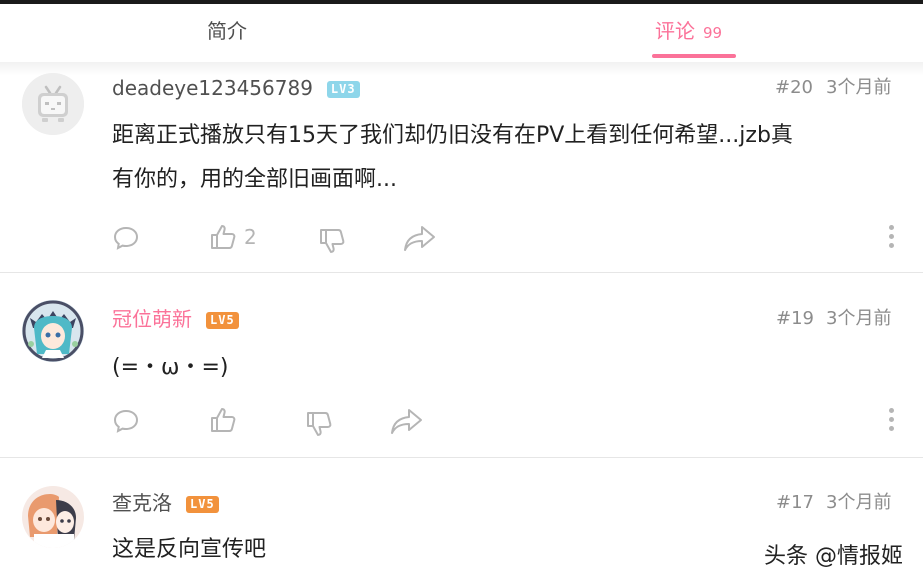 The height and width of the screenshot is (583, 923). What do you see at coordinates (152, 319) in the screenshot?
I see `username-text: 冠位萌新` at bounding box center [152, 319].